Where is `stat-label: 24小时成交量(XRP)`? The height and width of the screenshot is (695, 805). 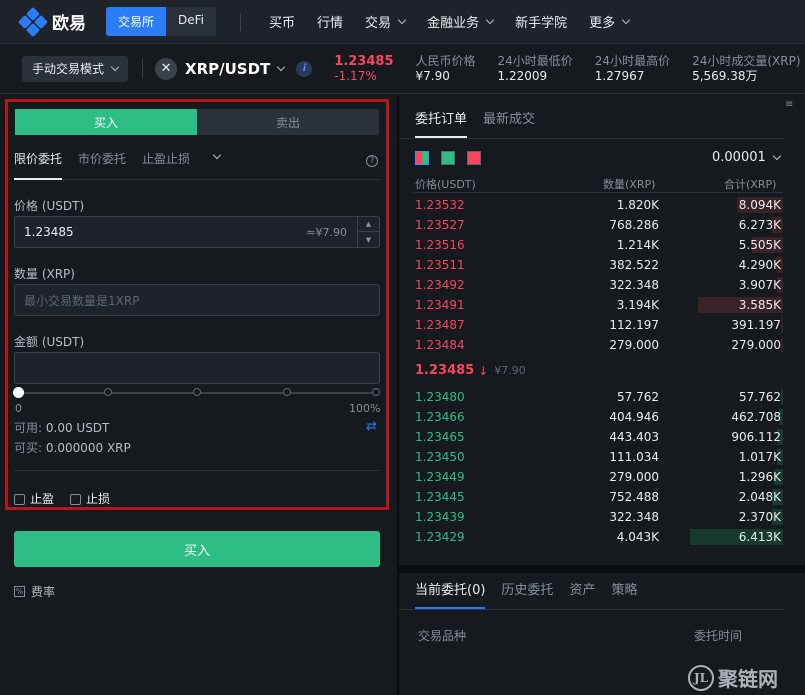
stat-label: 24小时成交量(XRP) is located at coordinates (746, 60).